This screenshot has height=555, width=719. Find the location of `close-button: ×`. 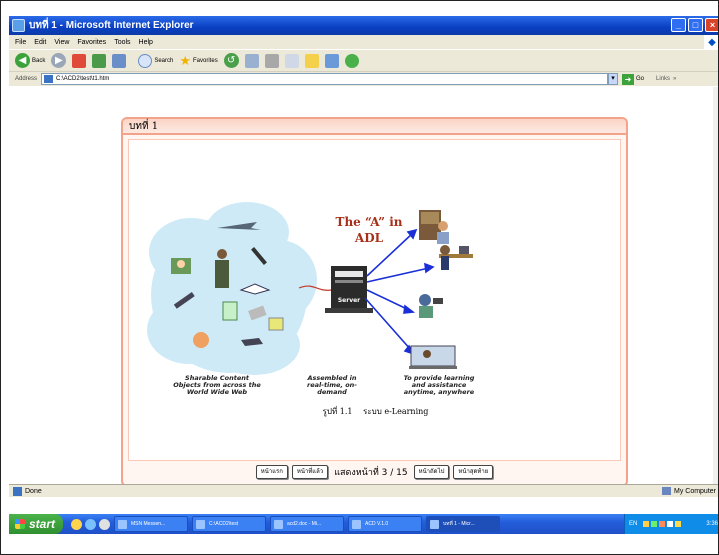

close-button: × is located at coordinates (711, 25).